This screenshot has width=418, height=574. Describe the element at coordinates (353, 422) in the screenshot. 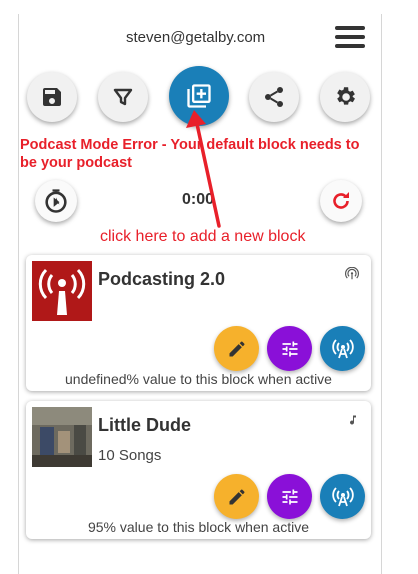

I see `music-note-icon` at that location.